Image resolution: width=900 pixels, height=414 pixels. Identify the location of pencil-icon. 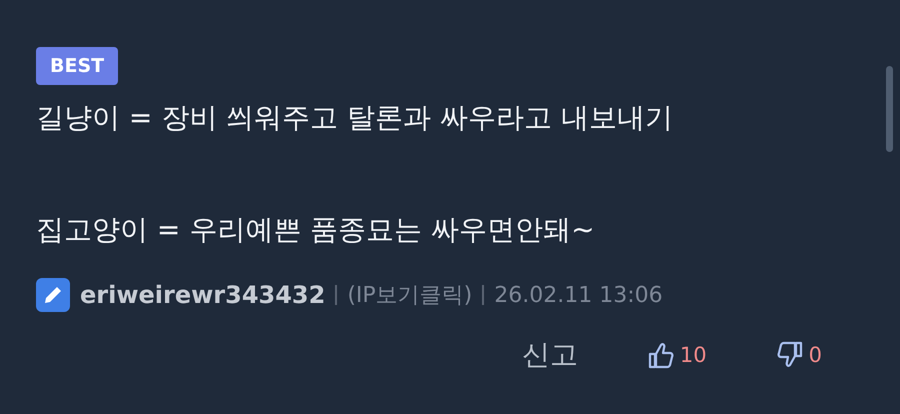
(53, 295).